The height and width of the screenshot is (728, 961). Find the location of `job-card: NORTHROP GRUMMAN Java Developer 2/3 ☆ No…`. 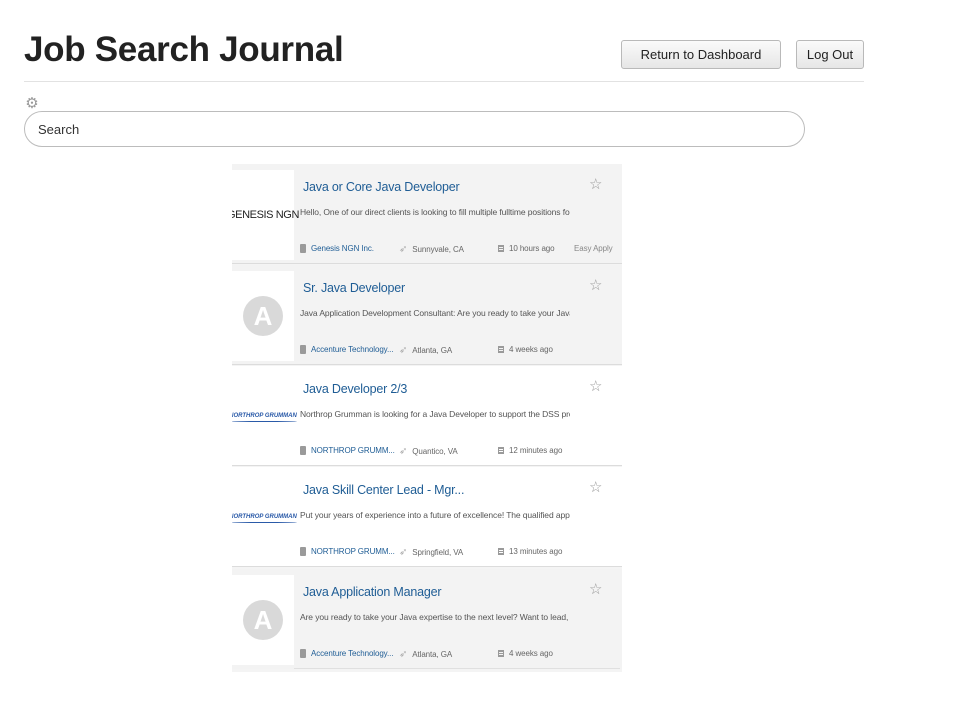

job-card: NORTHROP GRUMMAN Java Developer 2/3 ☆ No… is located at coordinates (427, 416).